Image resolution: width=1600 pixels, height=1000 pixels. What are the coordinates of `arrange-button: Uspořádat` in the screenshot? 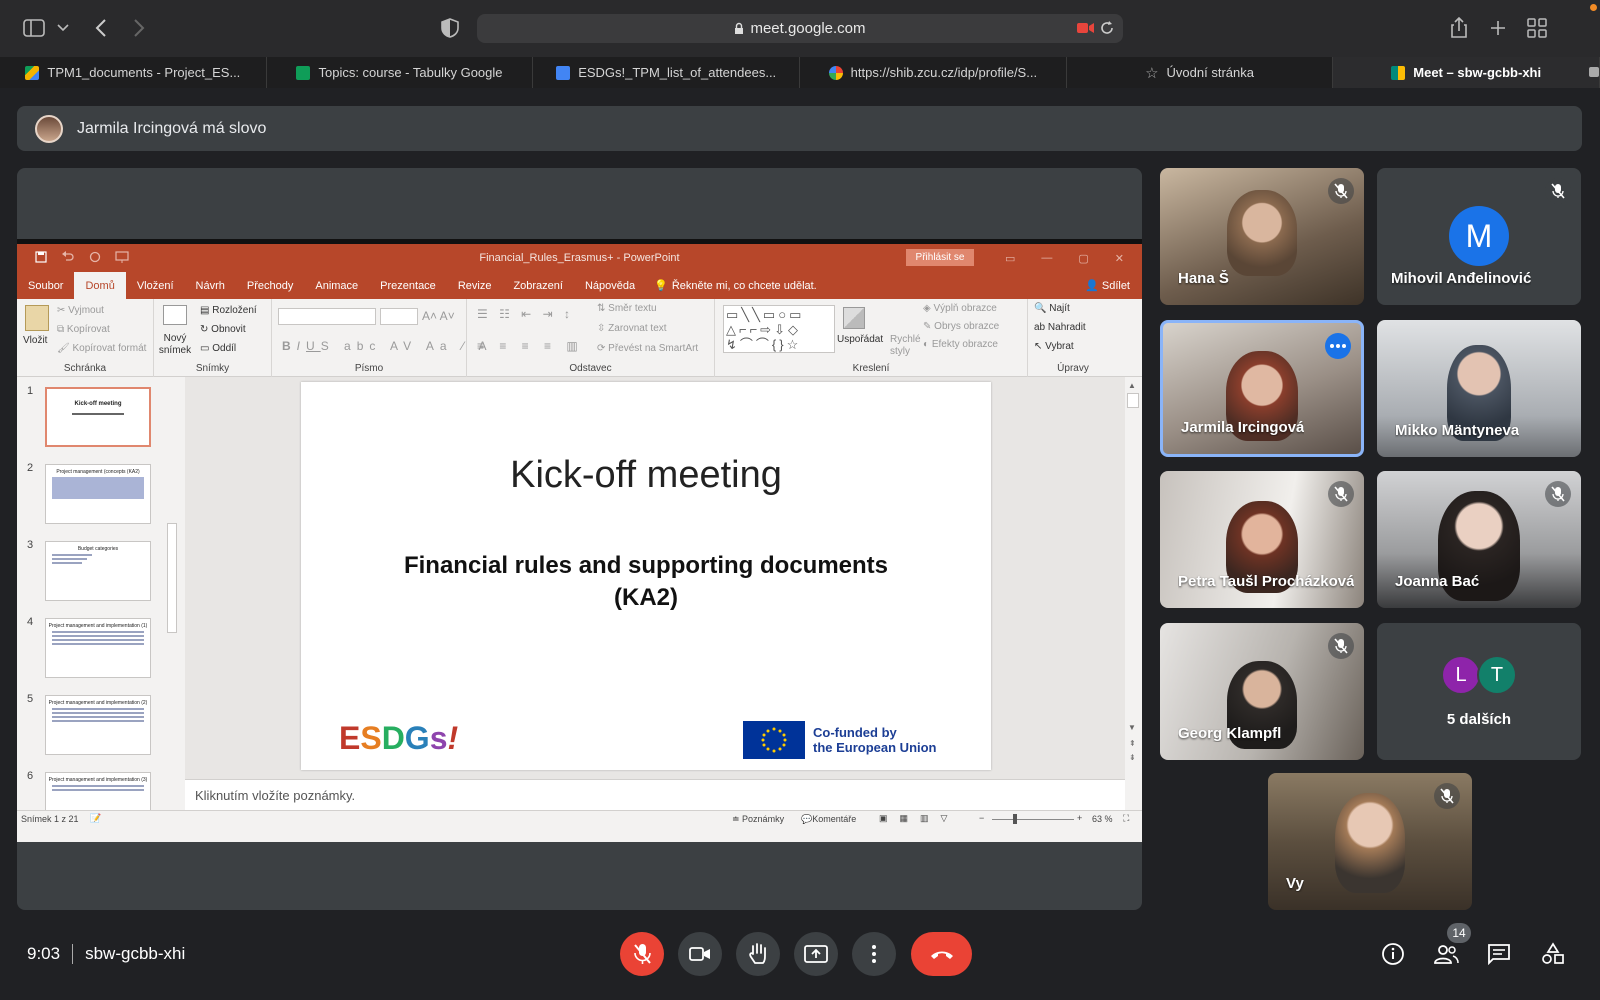 It's located at (860, 339).